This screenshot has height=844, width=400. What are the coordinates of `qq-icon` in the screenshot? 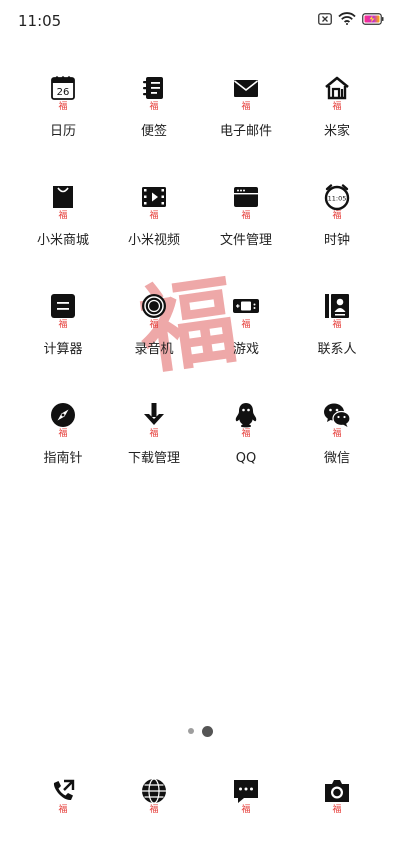 It's located at (246, 415).